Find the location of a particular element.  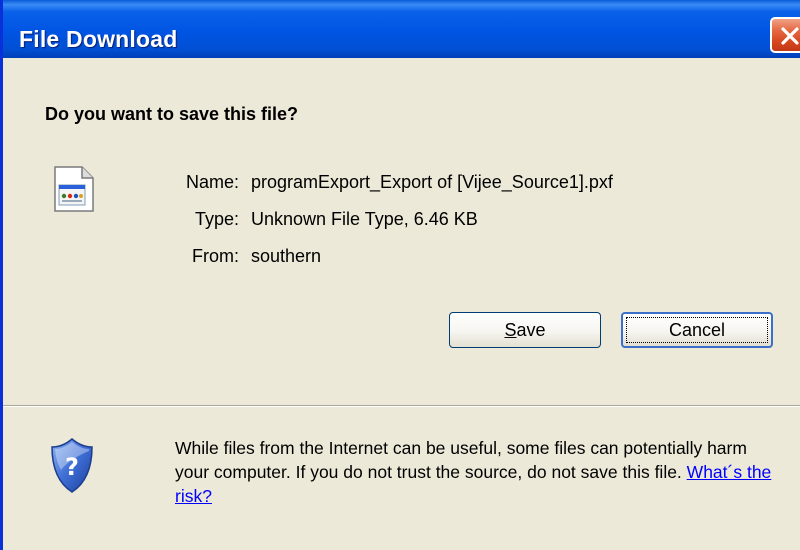

cancel-button-label: Cancel is located at coordinates (697, 330).